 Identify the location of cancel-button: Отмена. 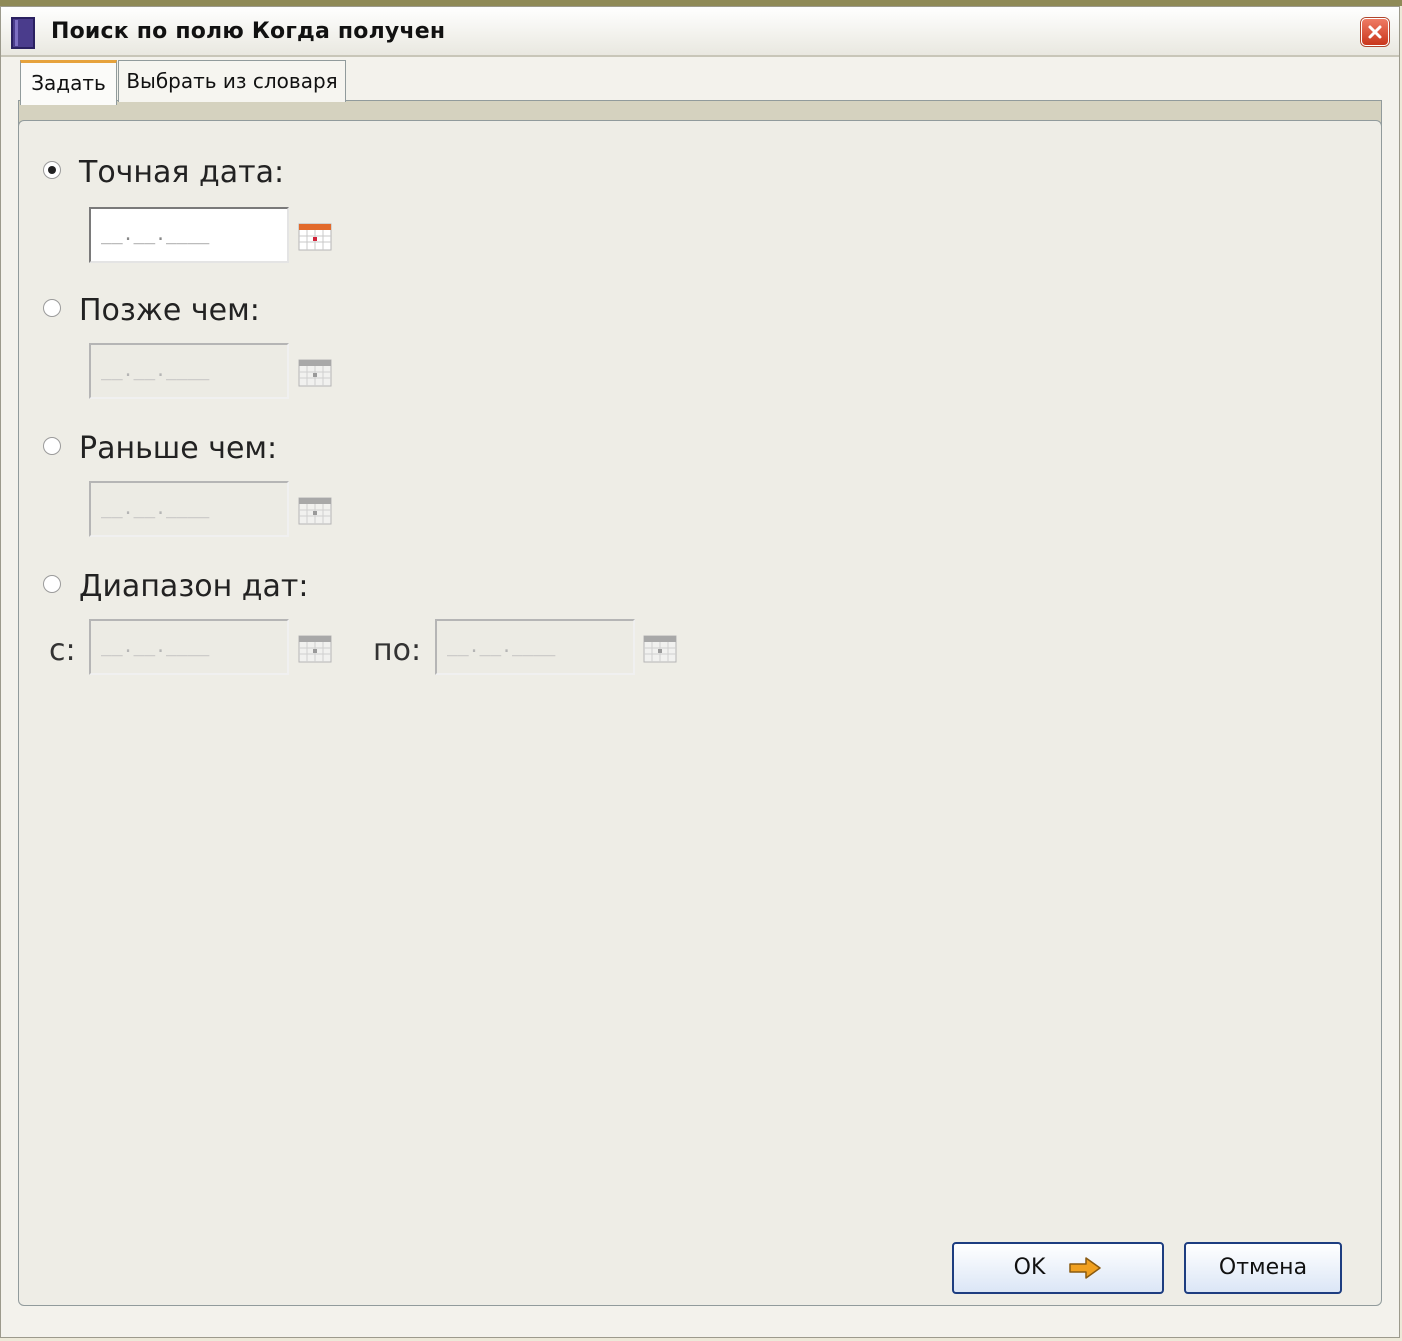
(1263, 1268).